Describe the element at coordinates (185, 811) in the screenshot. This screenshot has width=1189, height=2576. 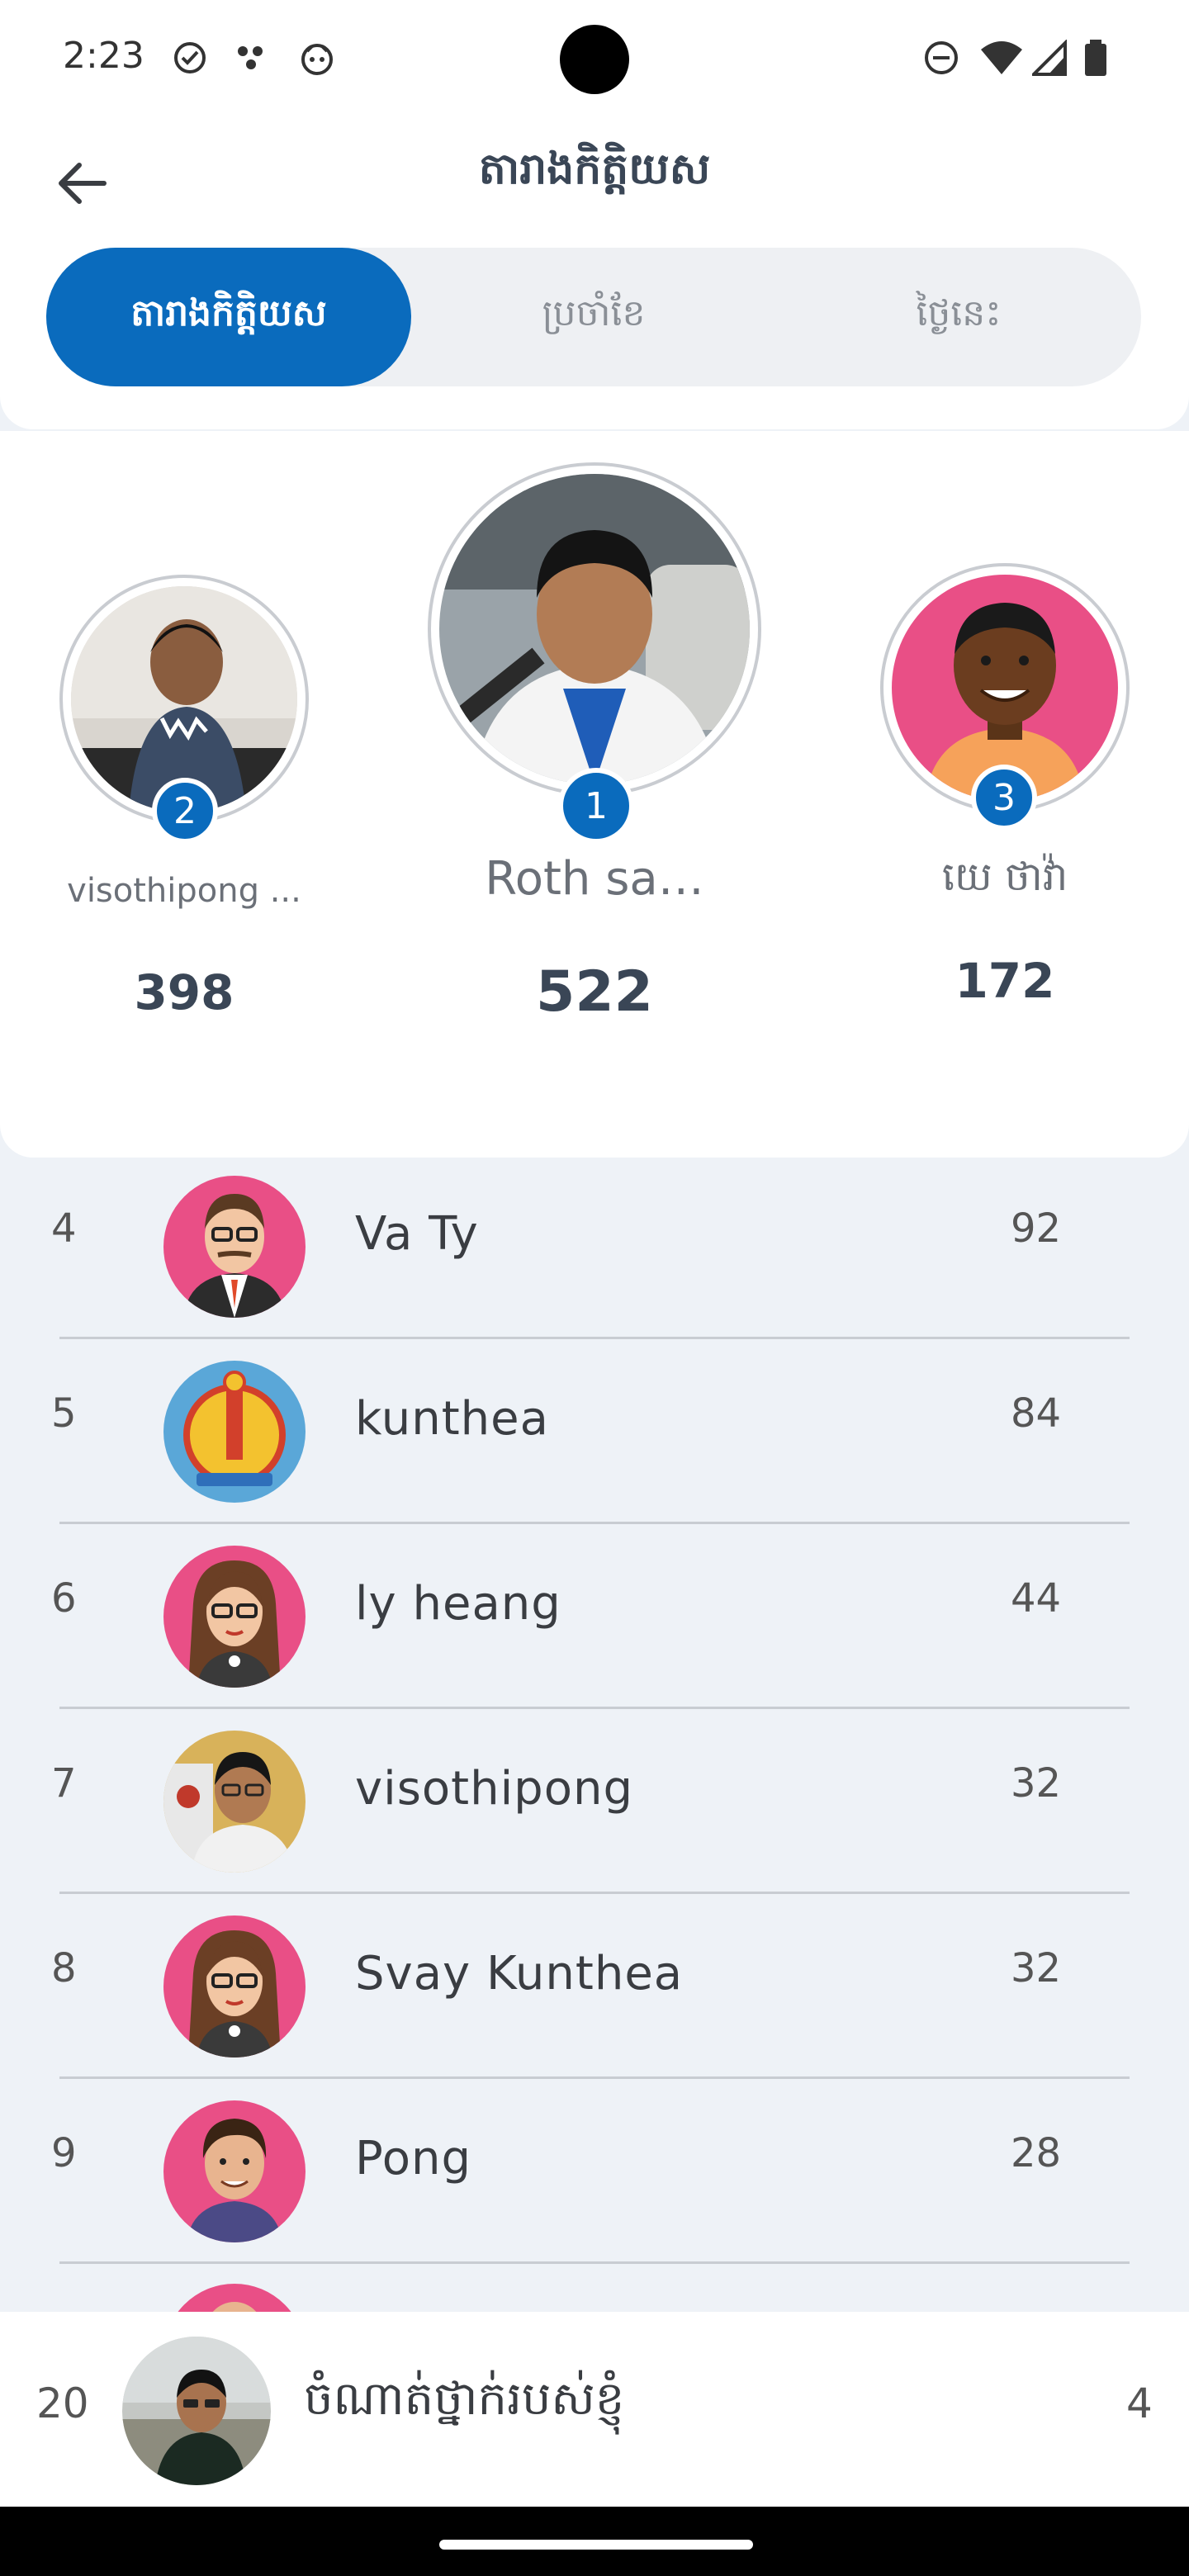
I see `rank-badge: 2` at that location.